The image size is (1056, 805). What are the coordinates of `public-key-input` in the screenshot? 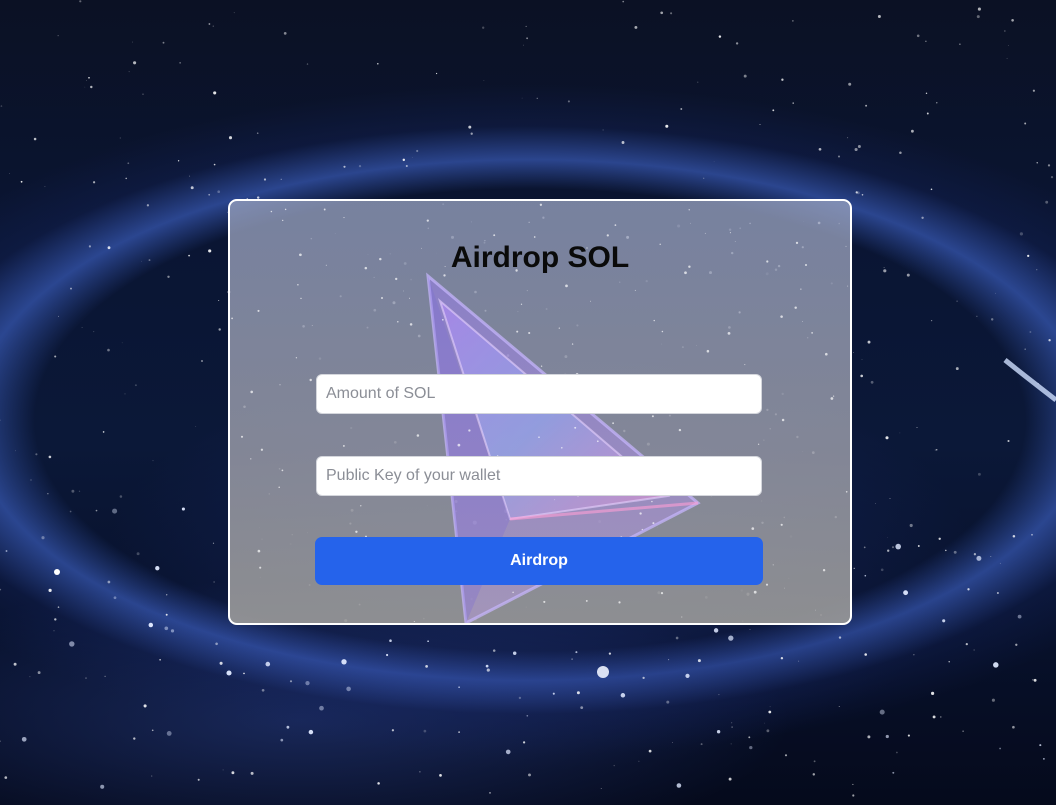 It's located at (539, 476).